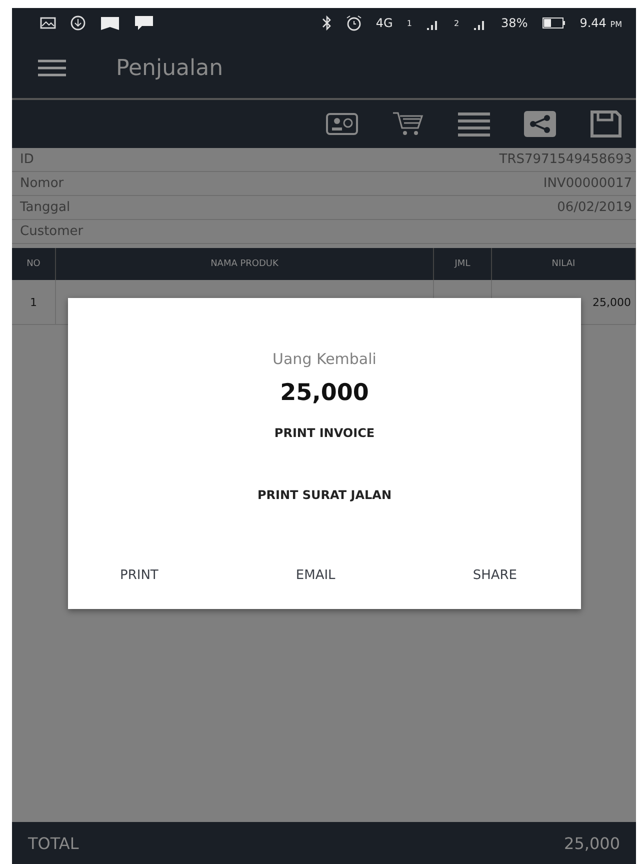  I want to click on sim-number: 2, so click(457, 23).